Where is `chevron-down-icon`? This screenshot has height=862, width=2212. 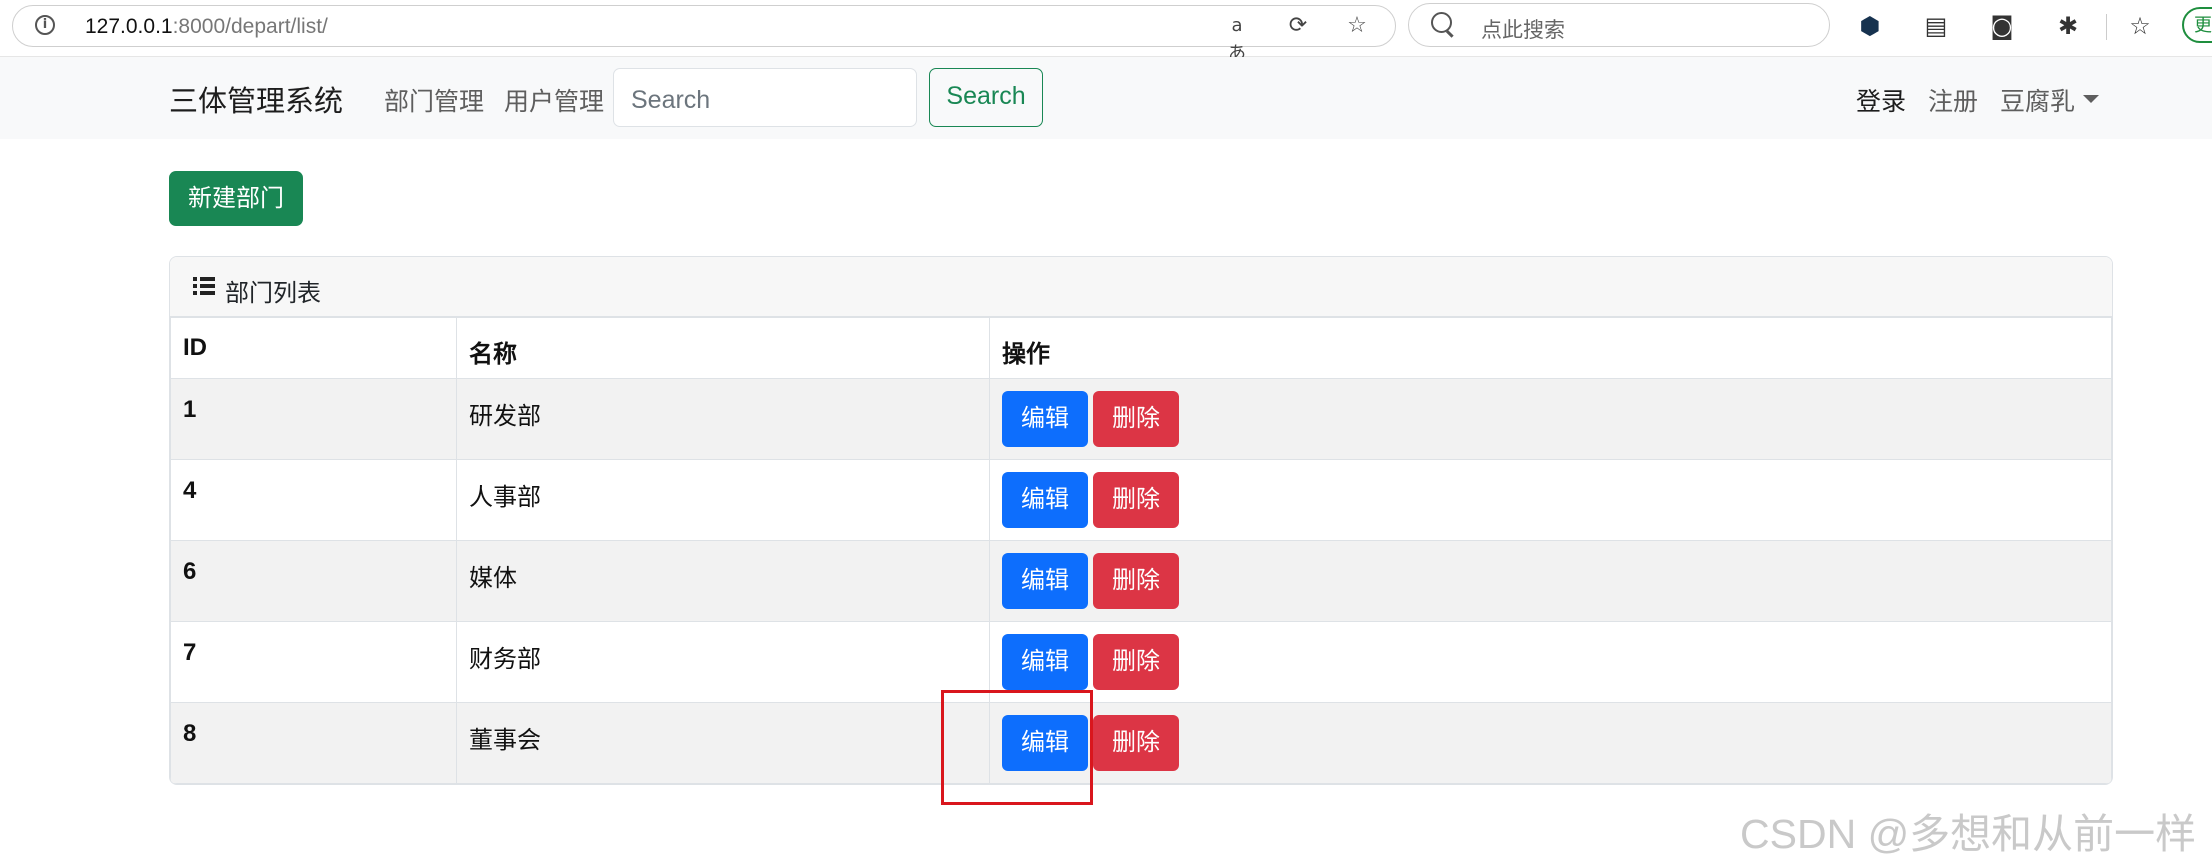
chevron-down-icon is located at coordinates (2091, 99).